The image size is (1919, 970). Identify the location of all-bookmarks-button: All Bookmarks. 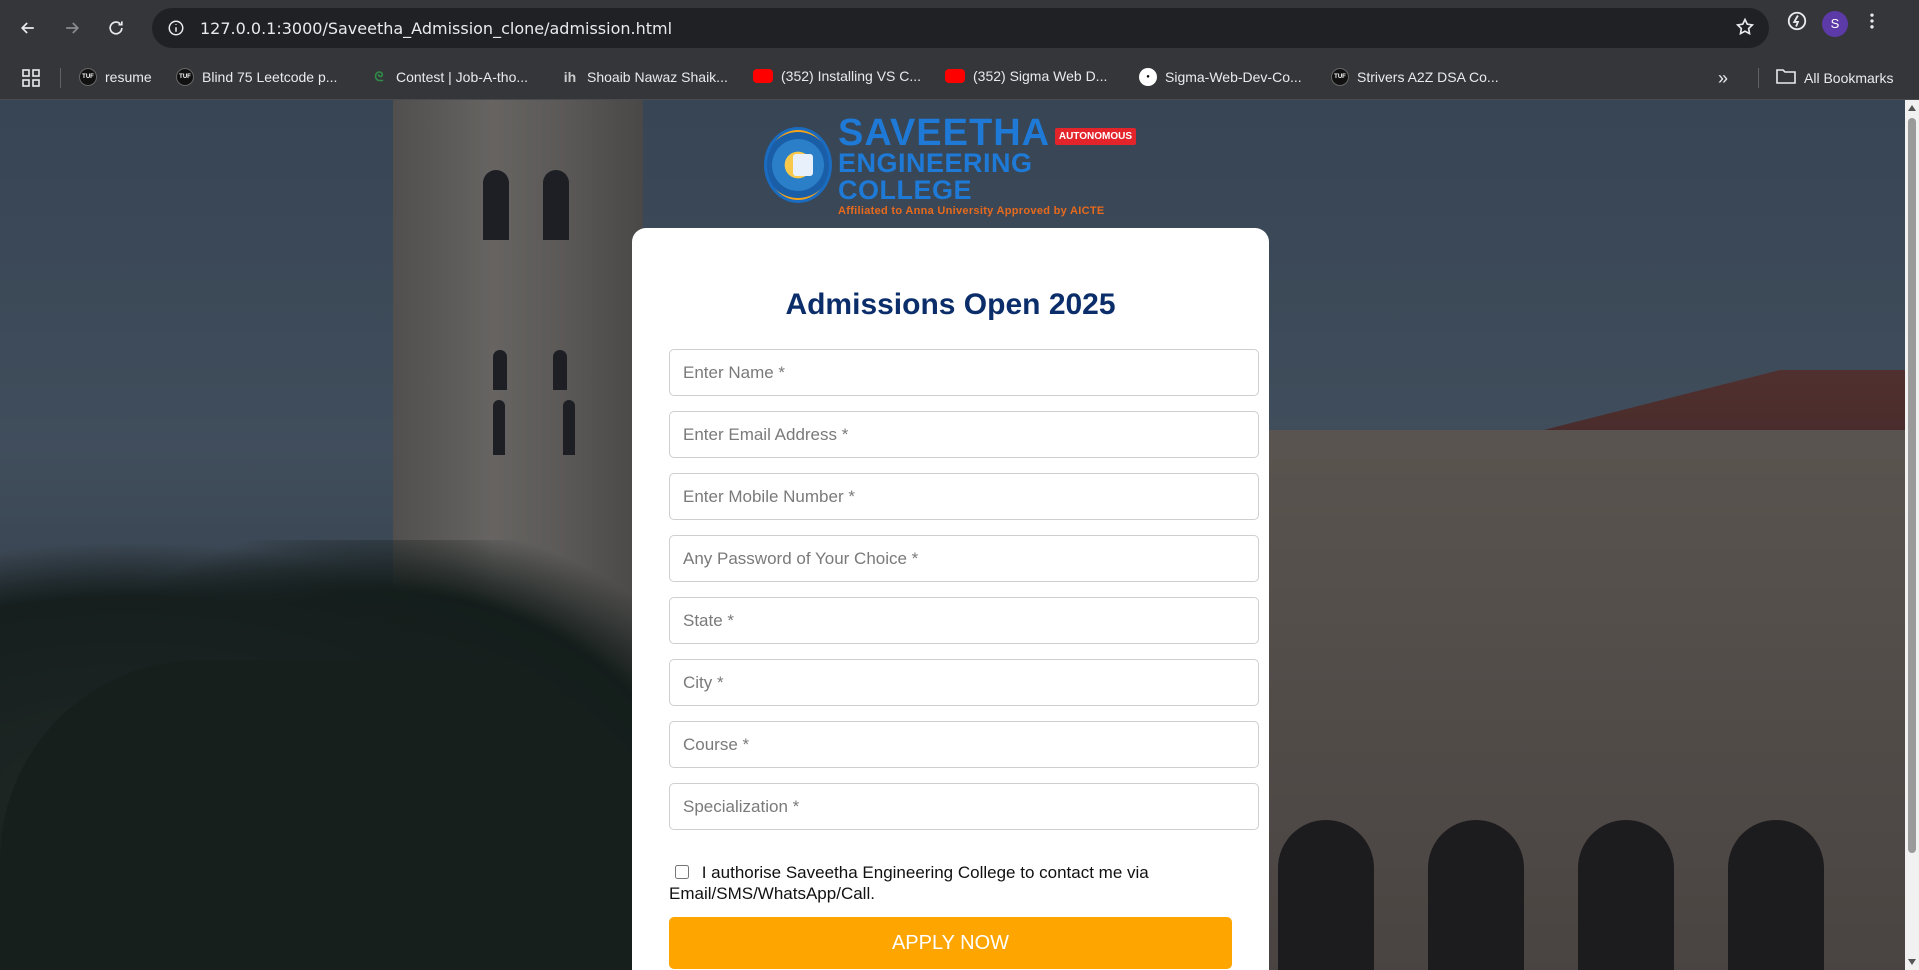
(1834, 77).